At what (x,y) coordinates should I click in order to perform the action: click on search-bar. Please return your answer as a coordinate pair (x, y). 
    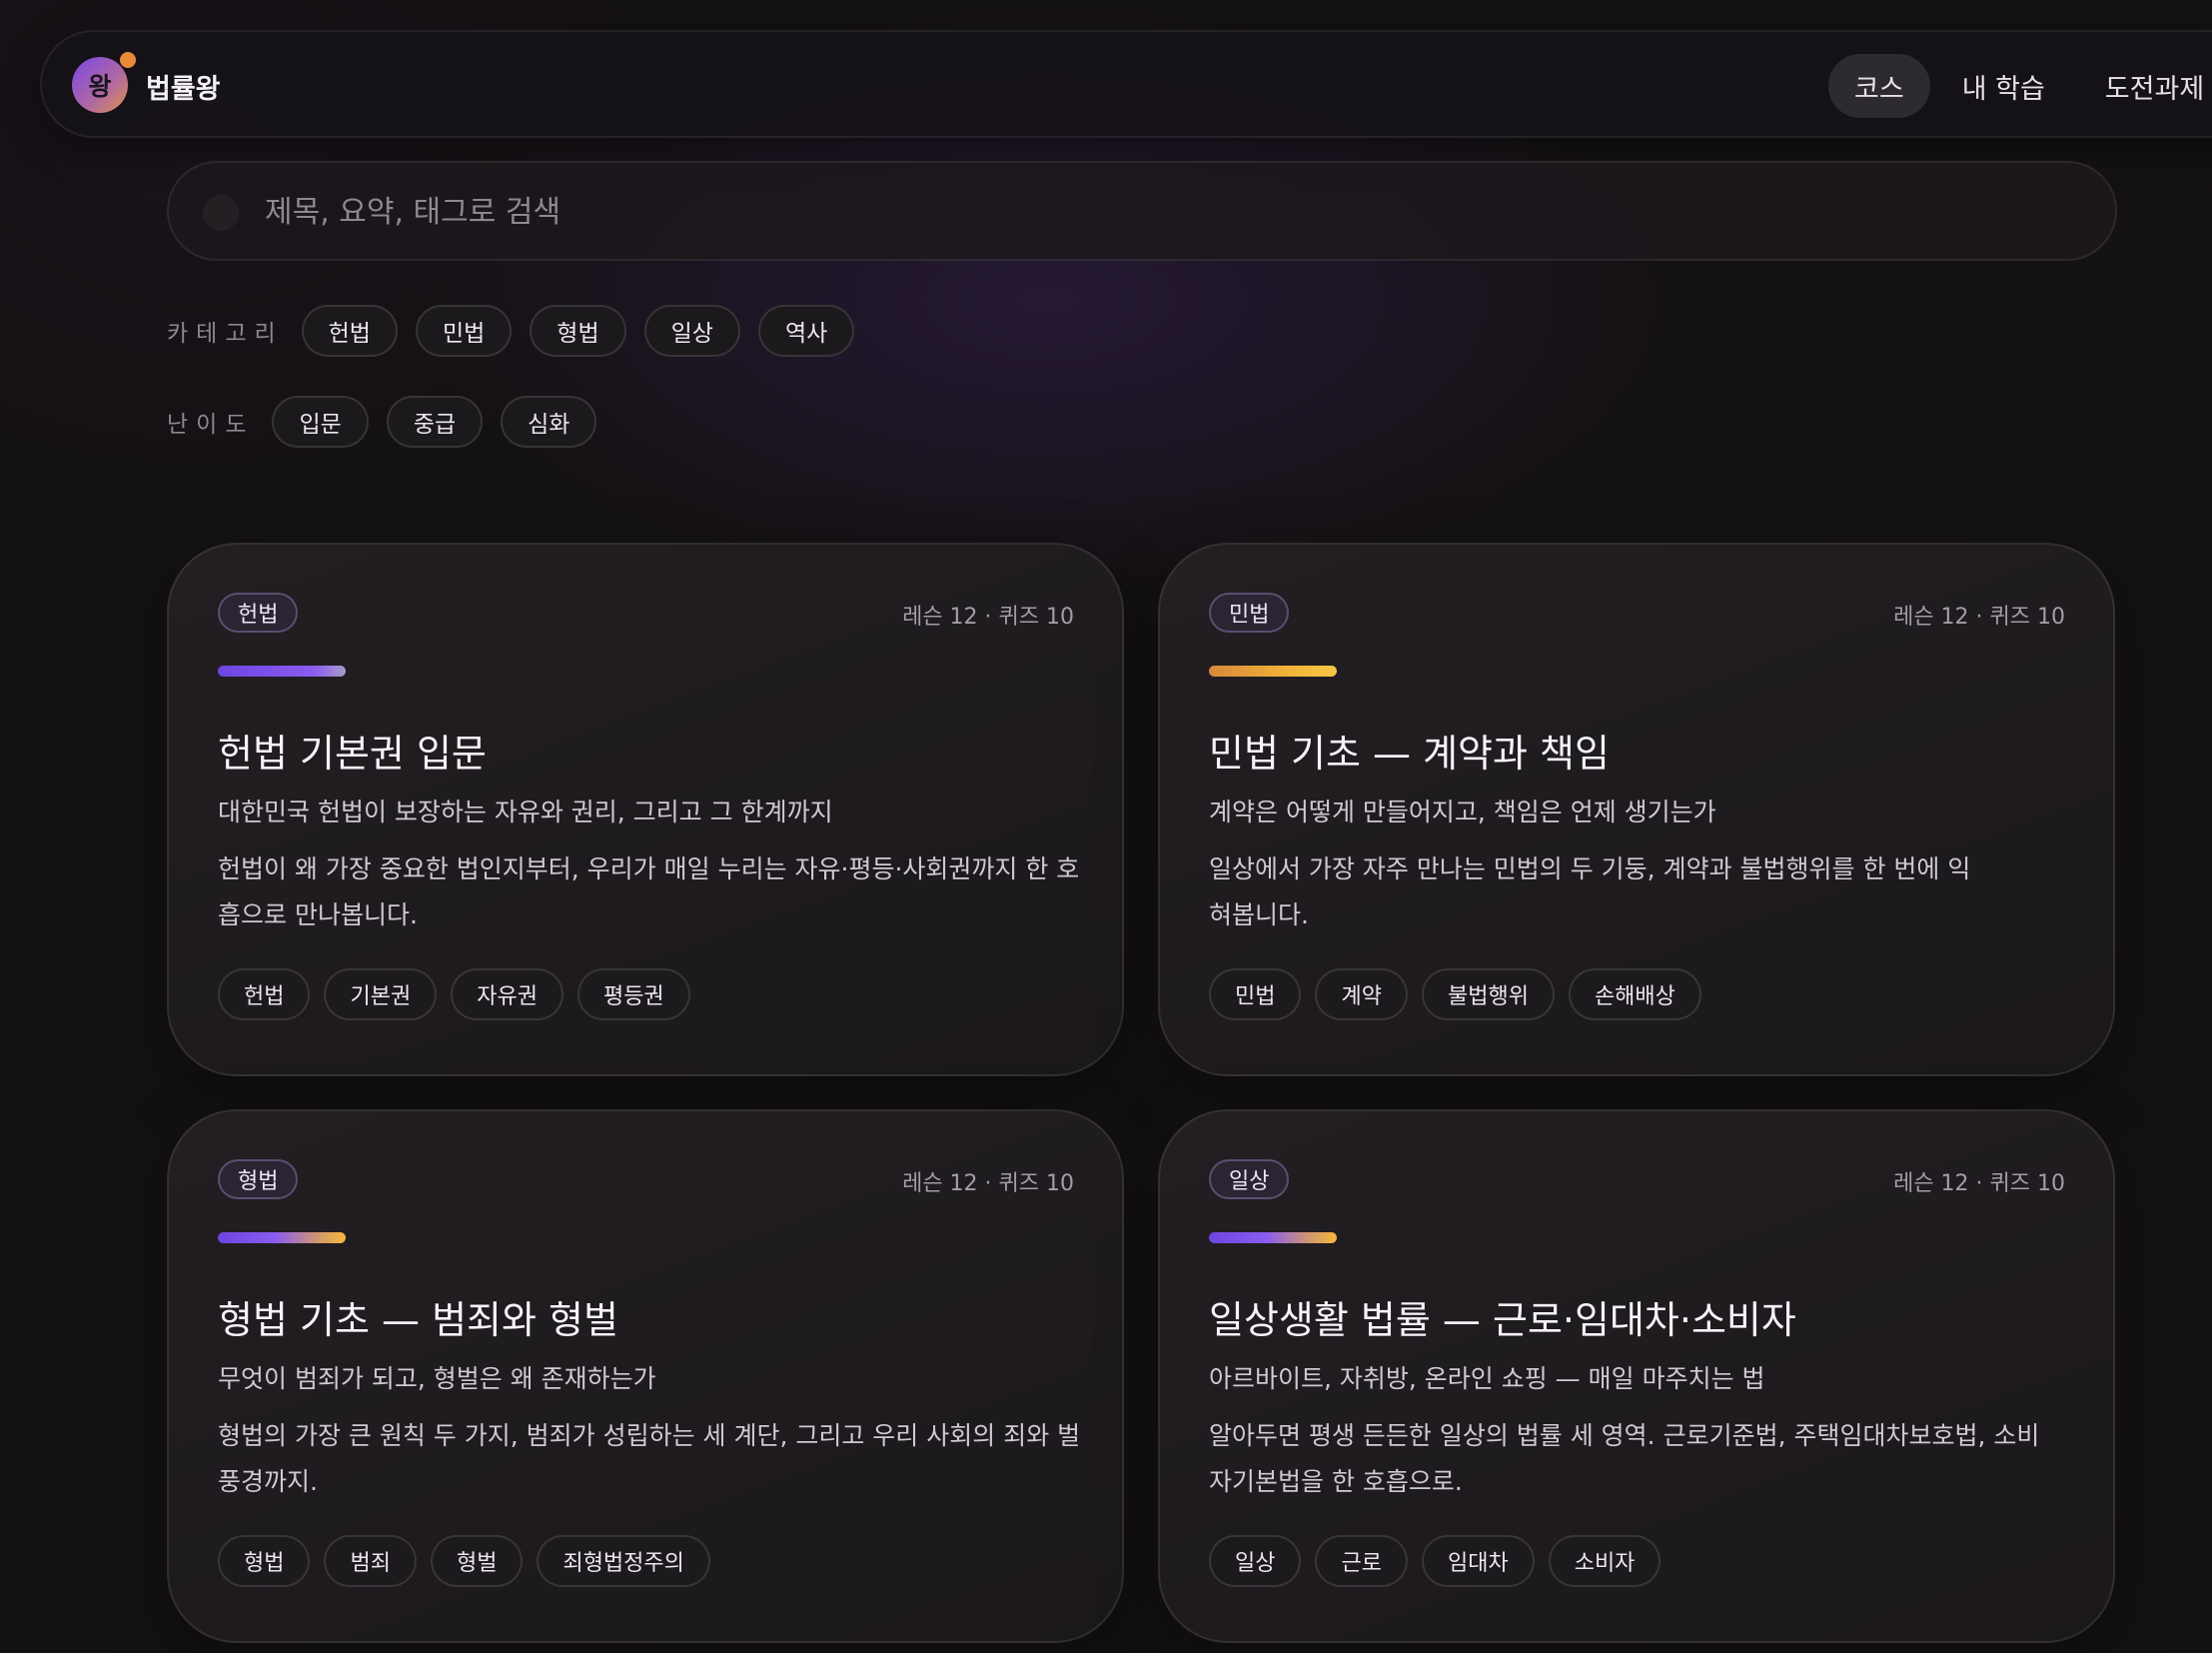
    Looking at the image, I should click on (1142, 211).